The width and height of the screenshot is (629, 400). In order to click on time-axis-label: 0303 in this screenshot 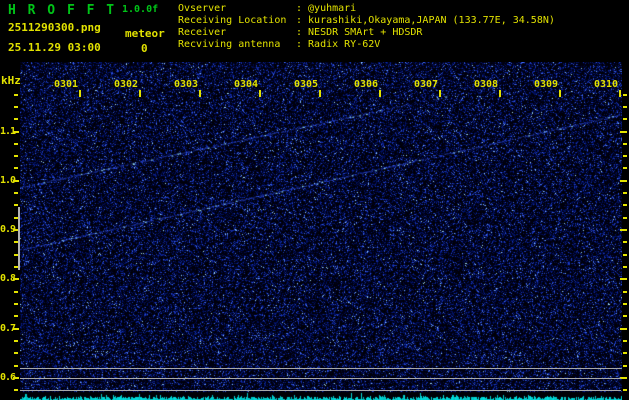, I will do `click(186, 84)`.